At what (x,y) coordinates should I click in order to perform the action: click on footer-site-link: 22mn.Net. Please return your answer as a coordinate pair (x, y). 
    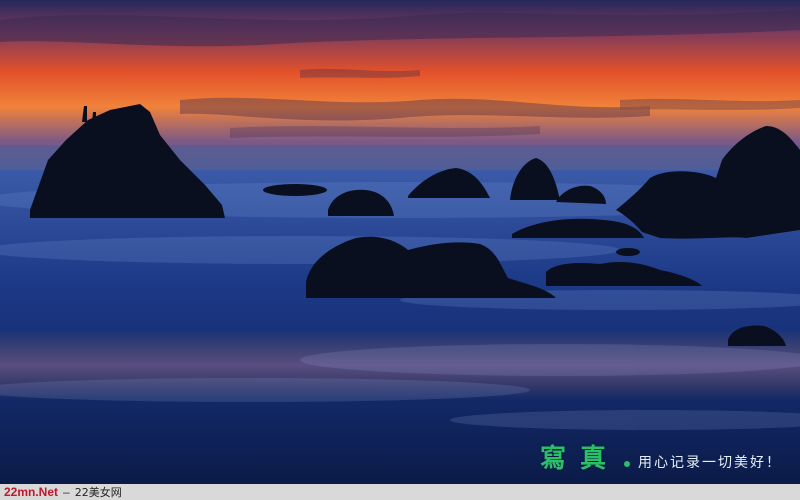
    Looking at the image, I should click on (31, 492).